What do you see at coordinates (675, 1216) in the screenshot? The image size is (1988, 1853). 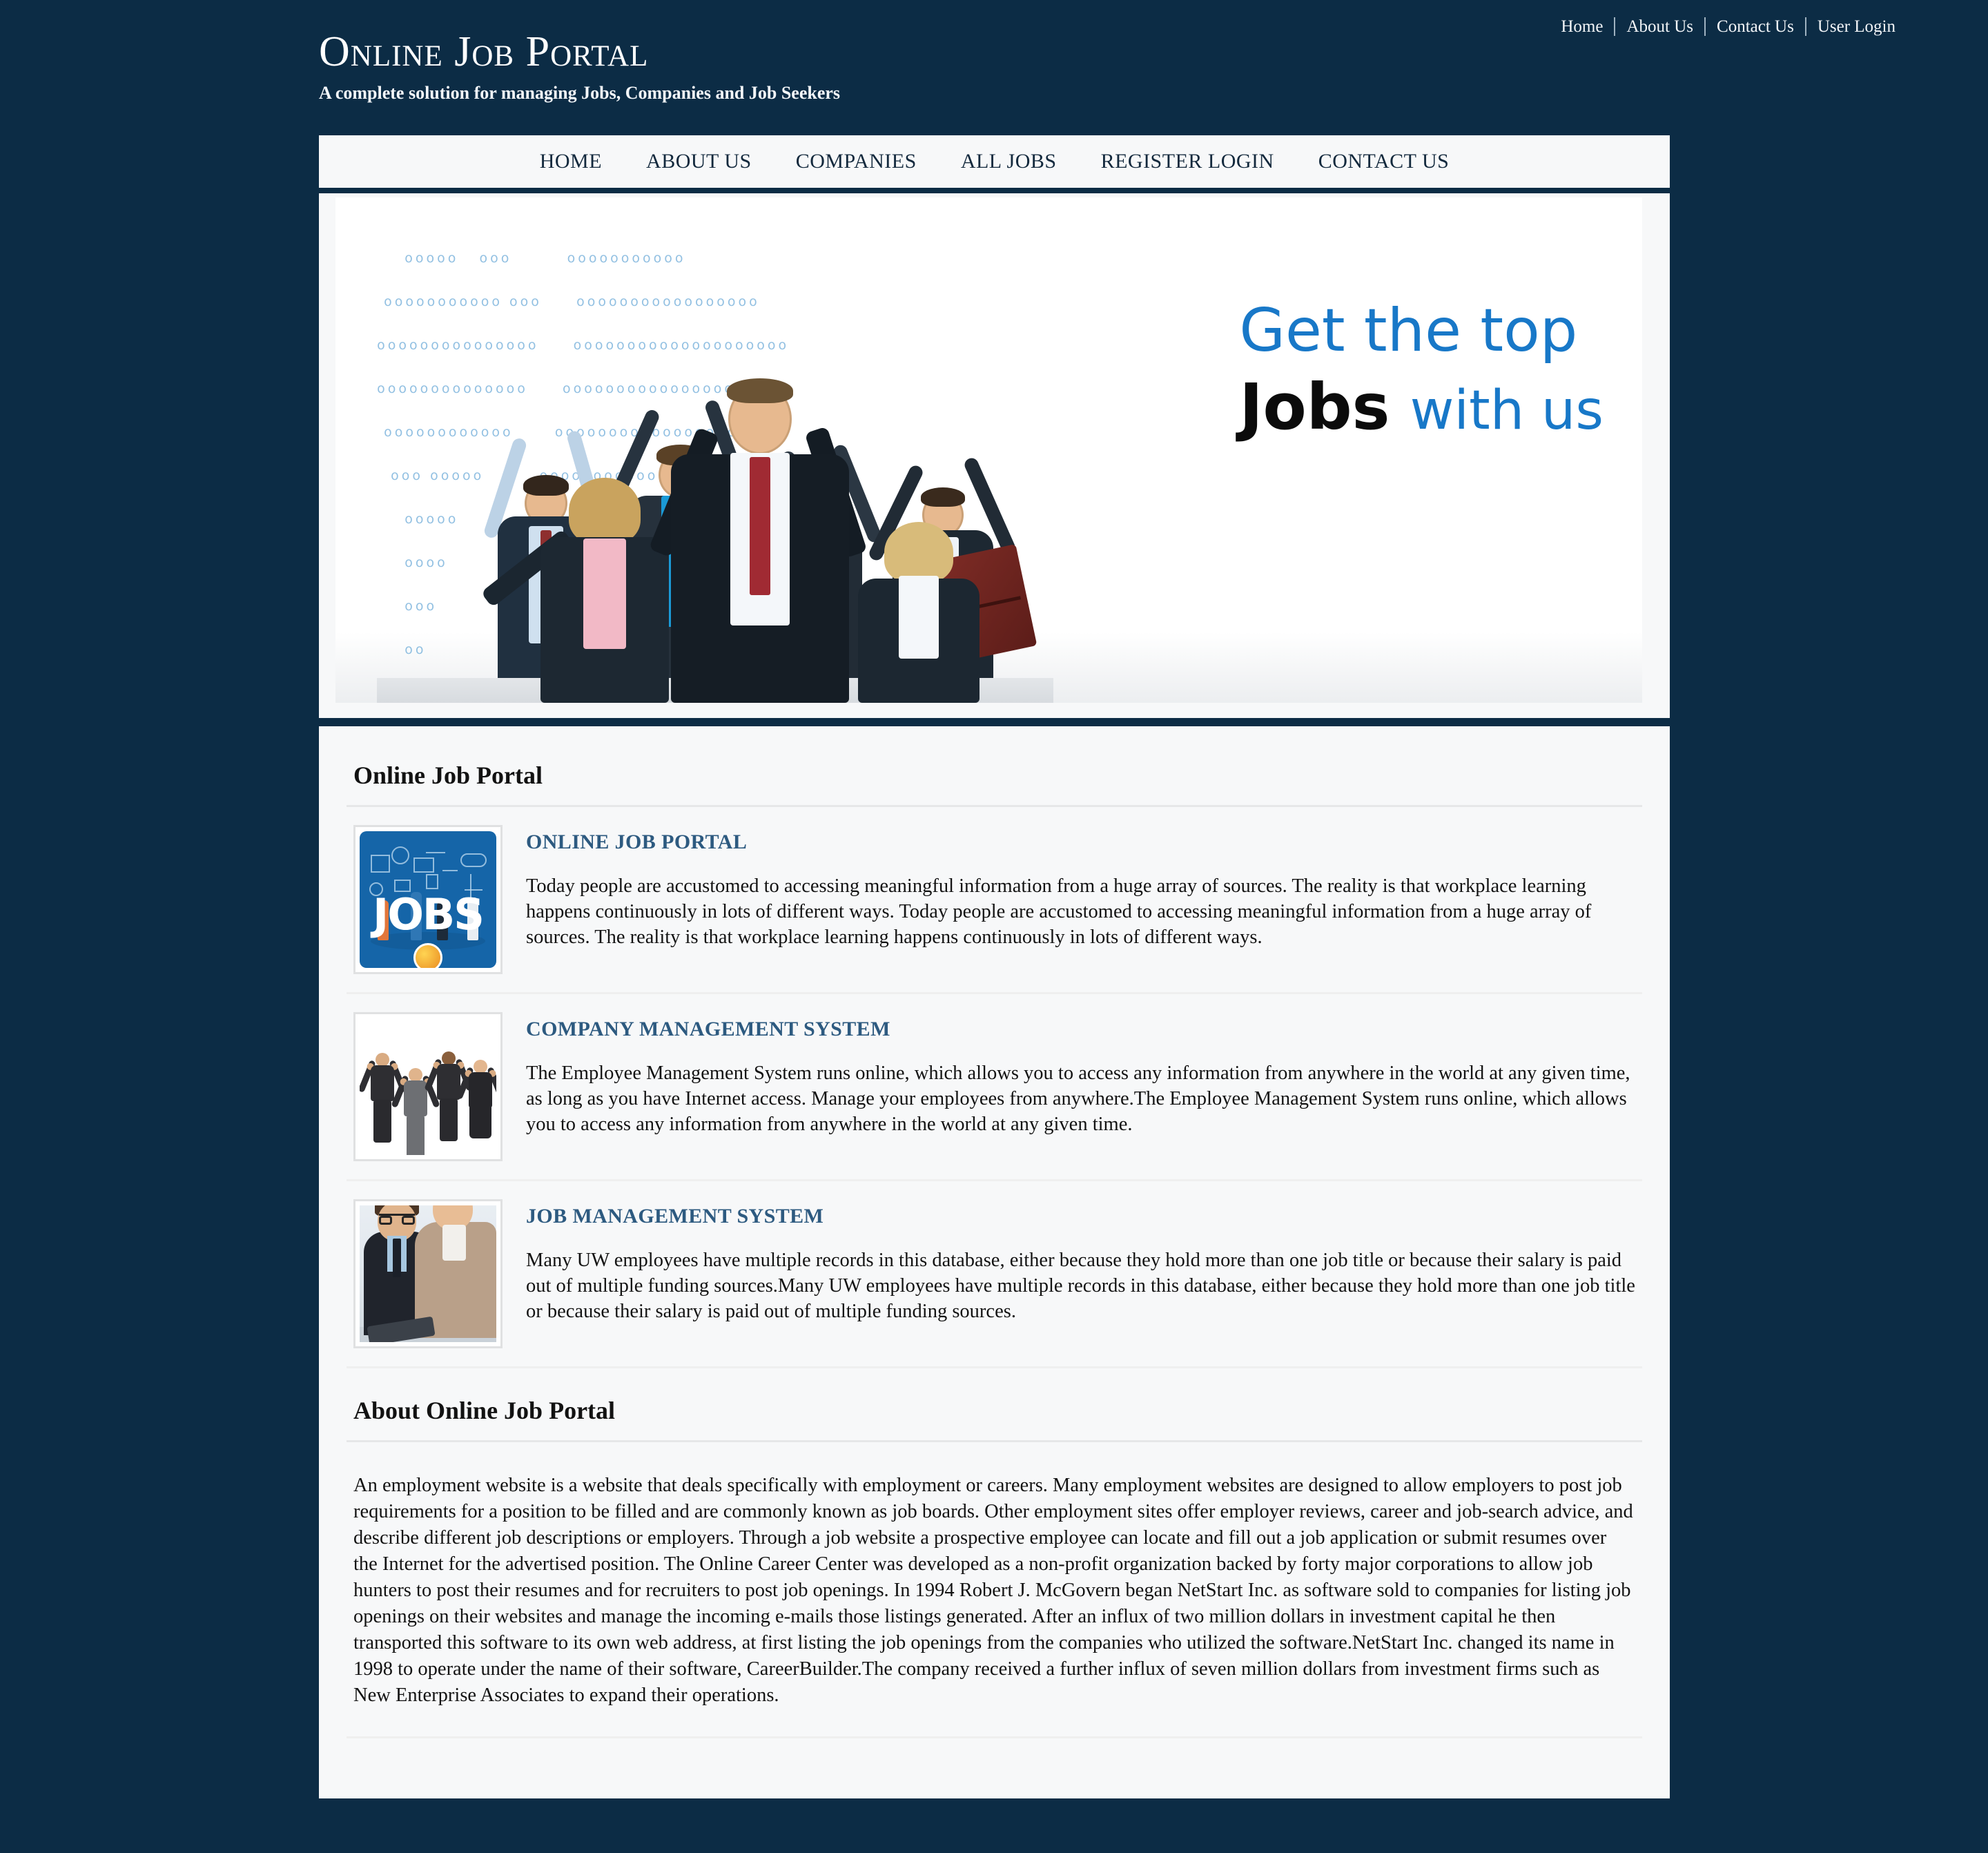 I see `feature-title: JOB MANAGEMENT SYSTEM` at bounding box center [675, 1216].